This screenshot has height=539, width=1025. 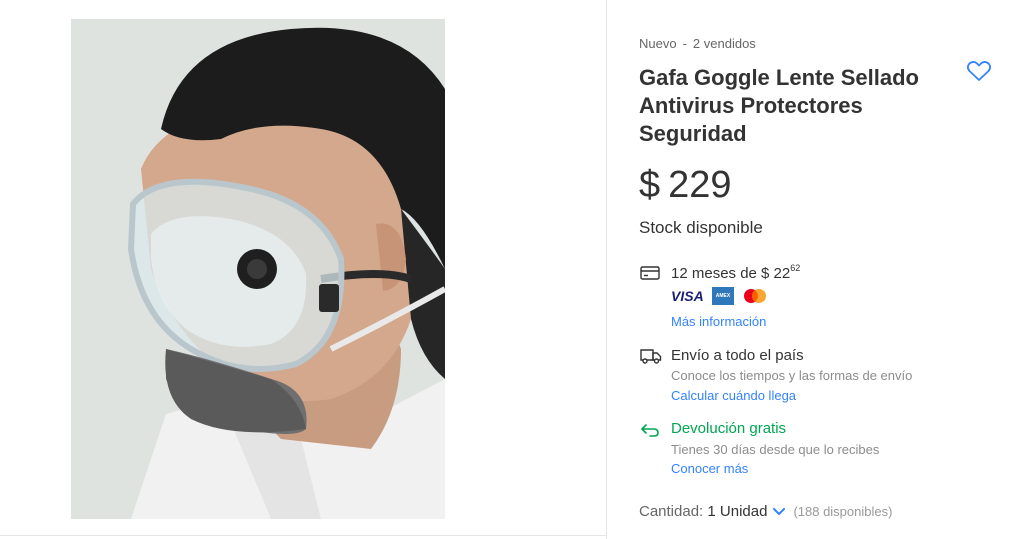 I want to click on quantity-available: (188 disponibles), so click(x=843, y=511).